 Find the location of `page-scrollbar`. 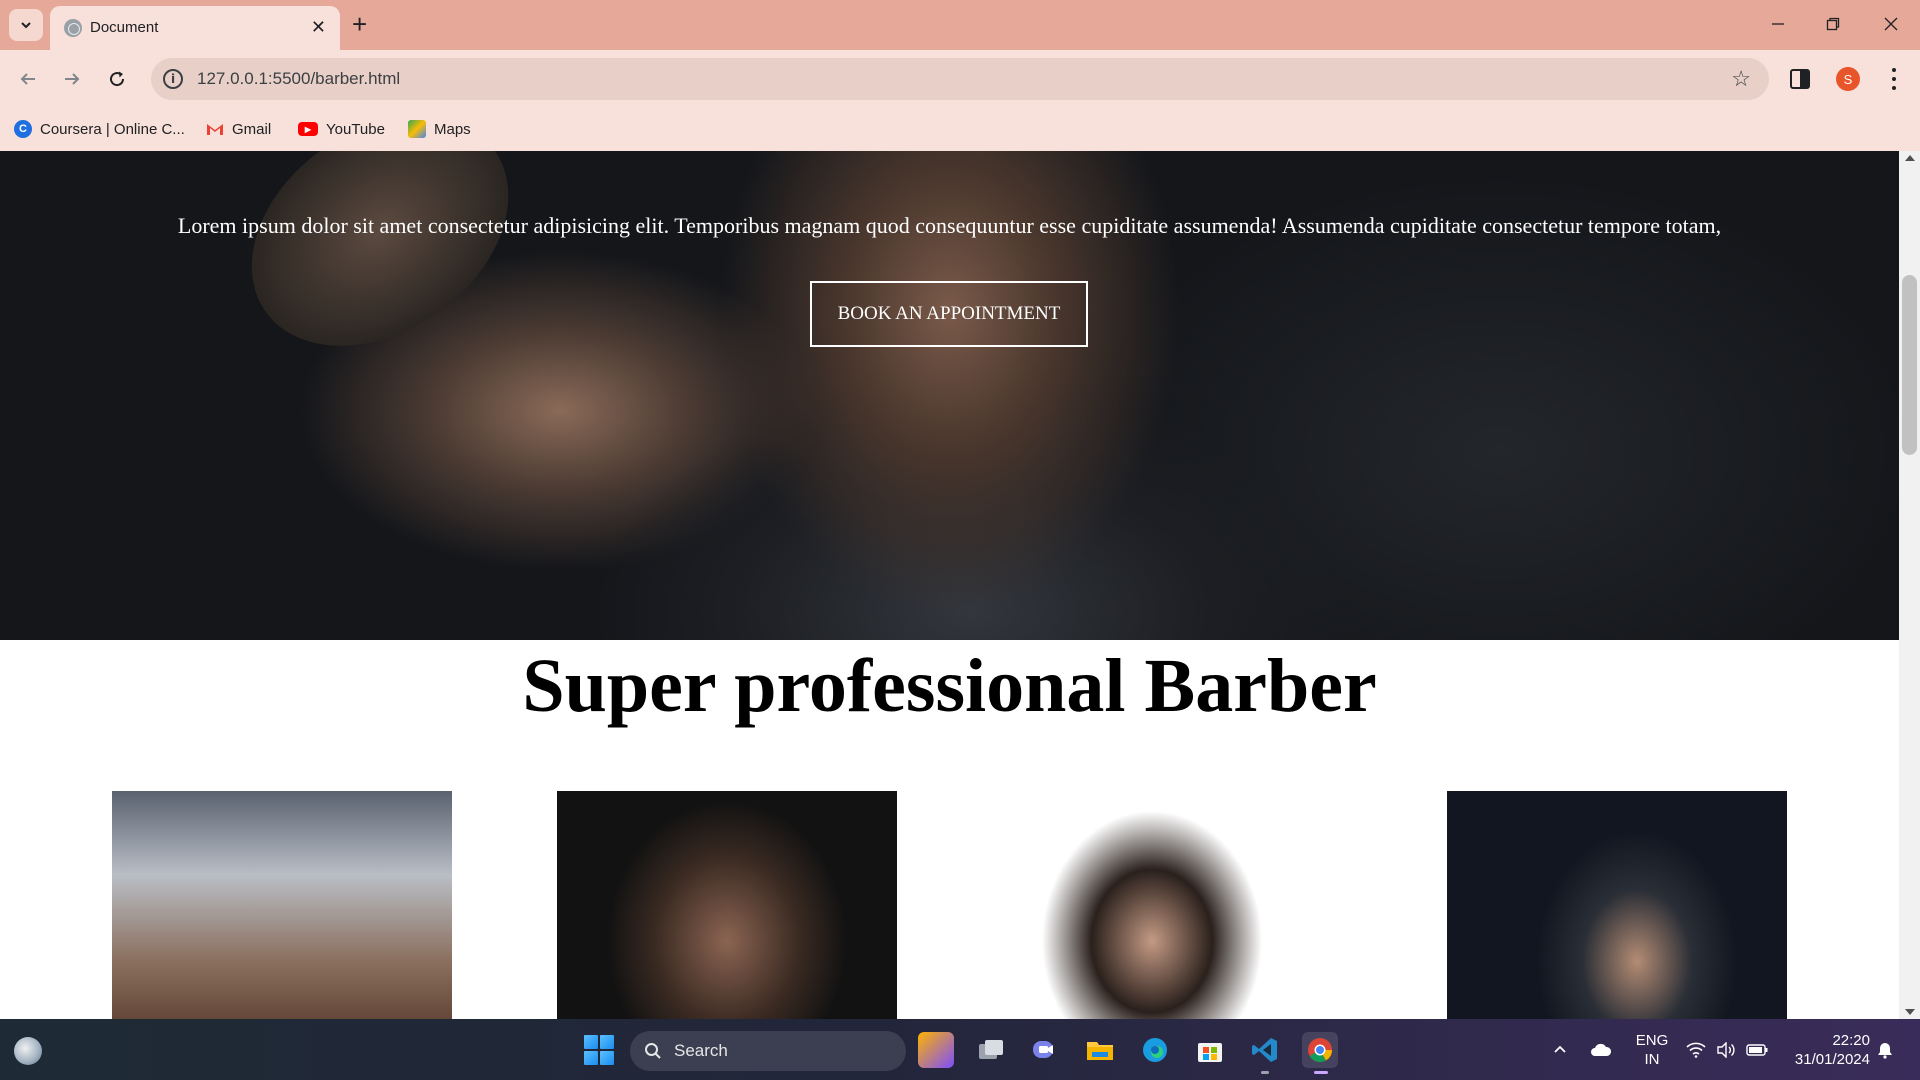

page-scrollbar is located at coordinates (1909, 585).